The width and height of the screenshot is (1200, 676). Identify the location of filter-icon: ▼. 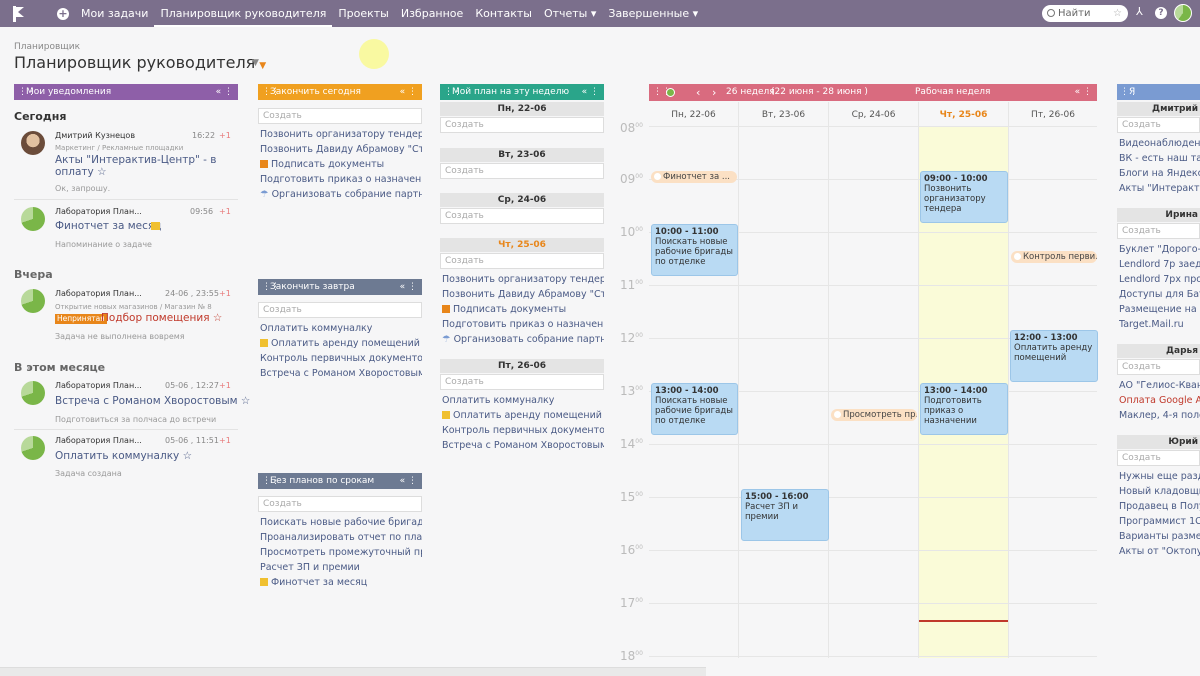
(255, 63).